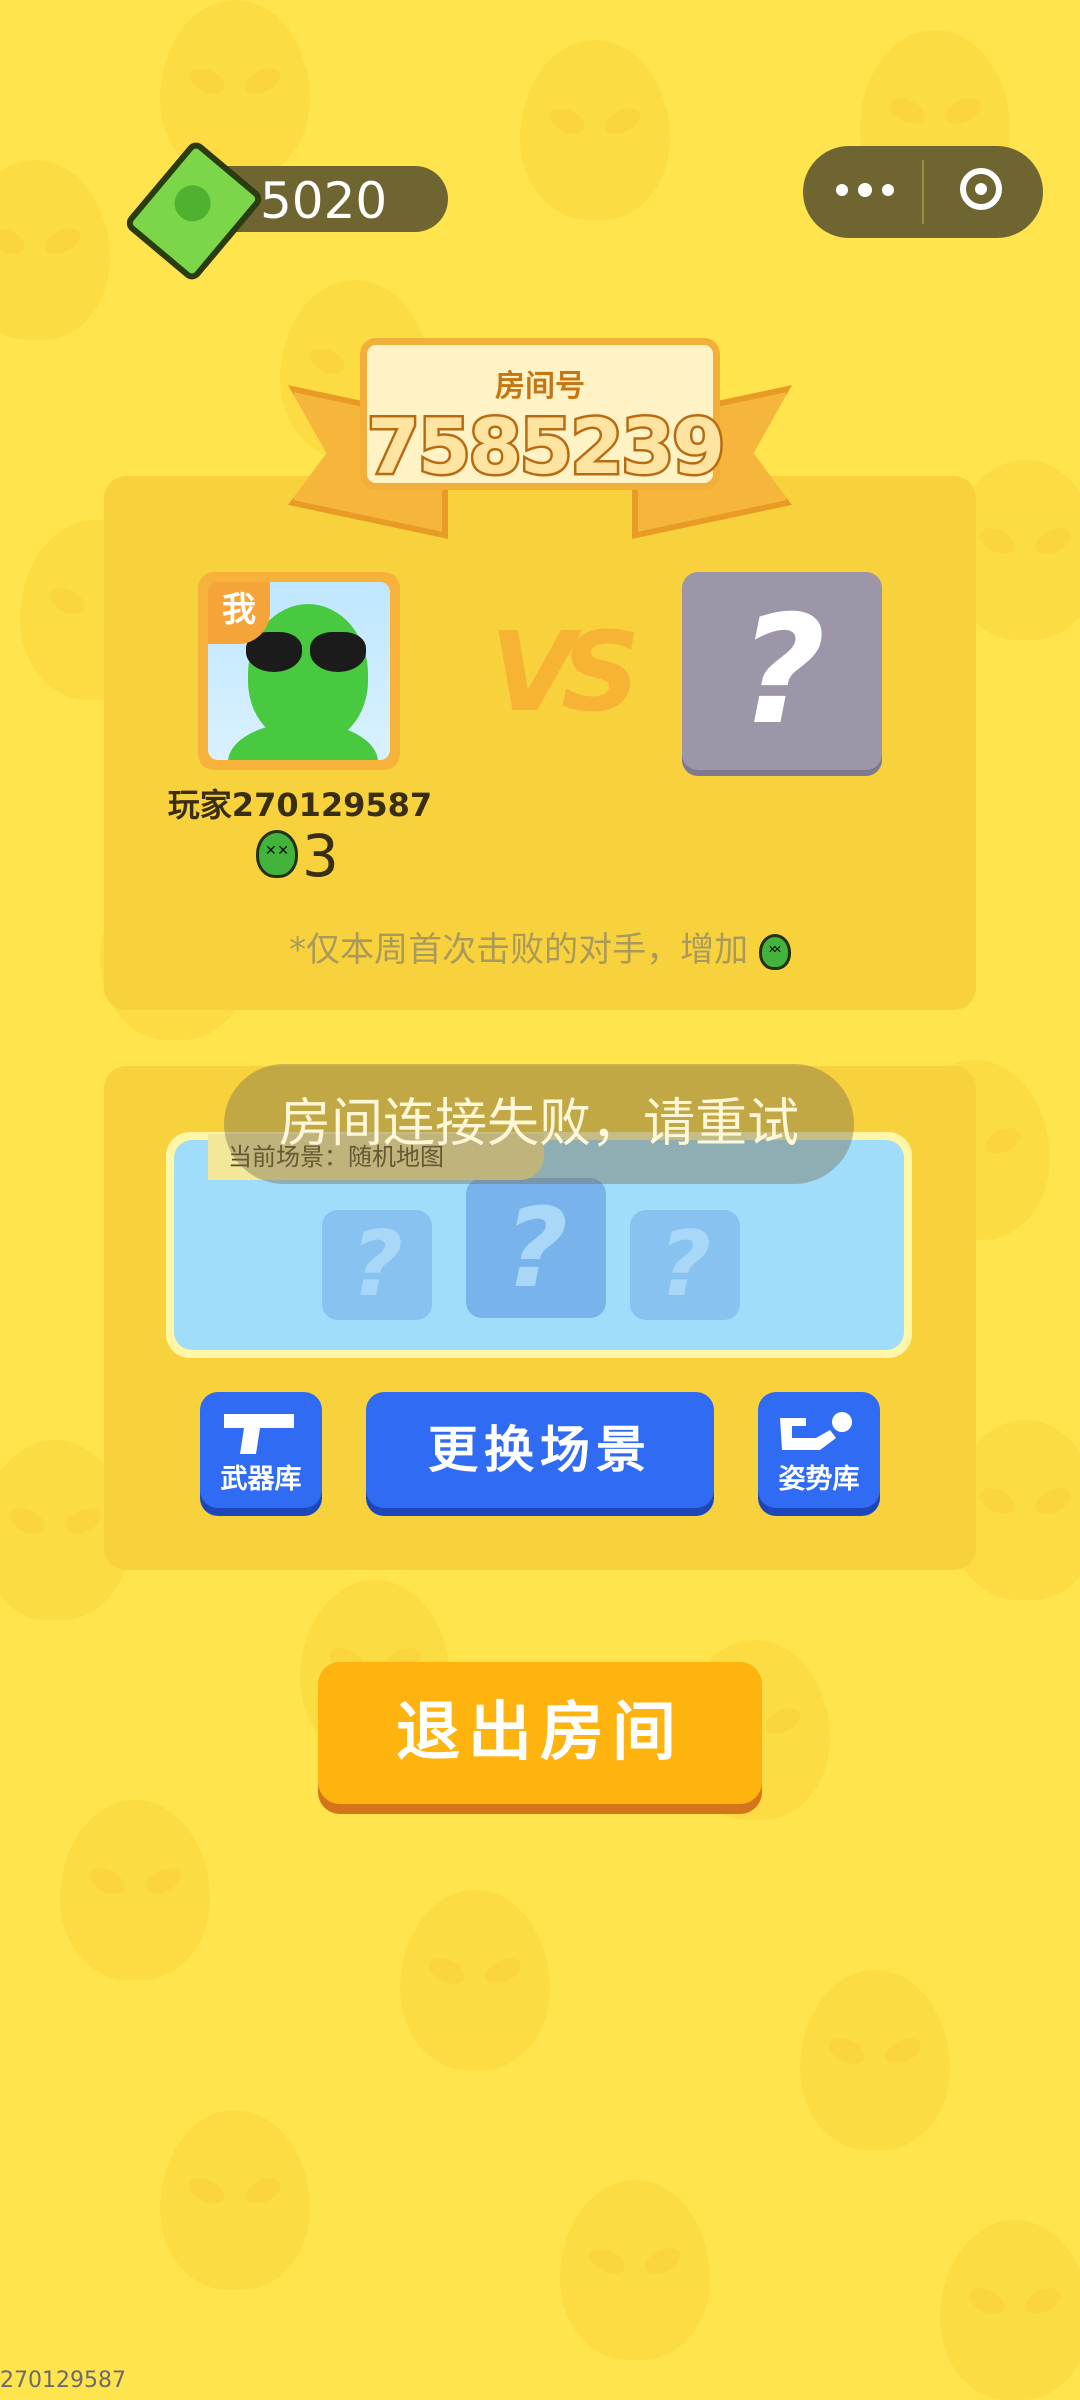 This screenshot has height=2400, width=1080. What do you see at coordinates (565, 672) in the screenshot?
I see `vs-label: VS` at bounding box center [565, 672].